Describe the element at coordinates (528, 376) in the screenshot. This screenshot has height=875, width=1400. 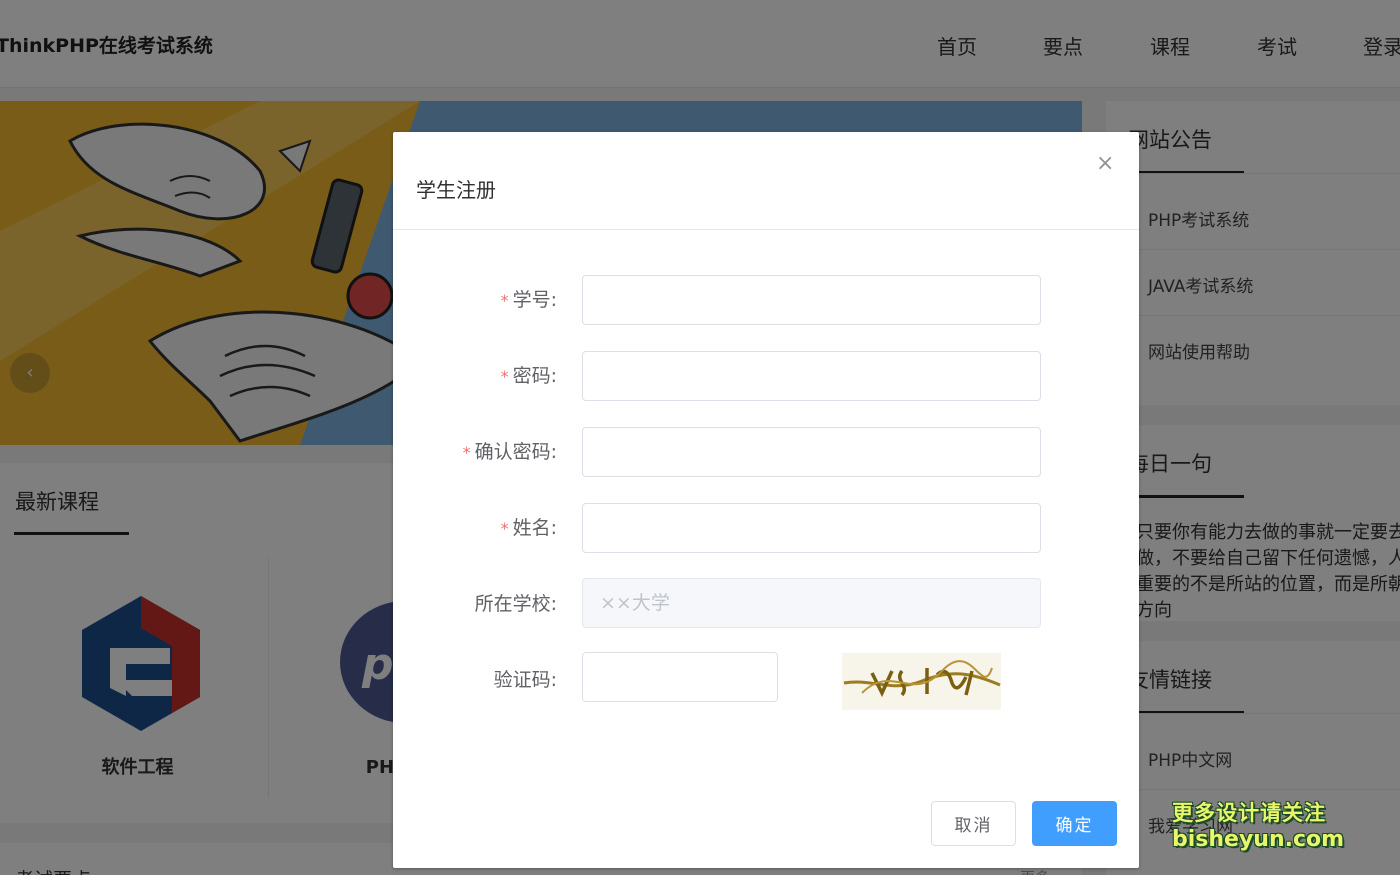
I see `password-label: * 密码:` at that location.